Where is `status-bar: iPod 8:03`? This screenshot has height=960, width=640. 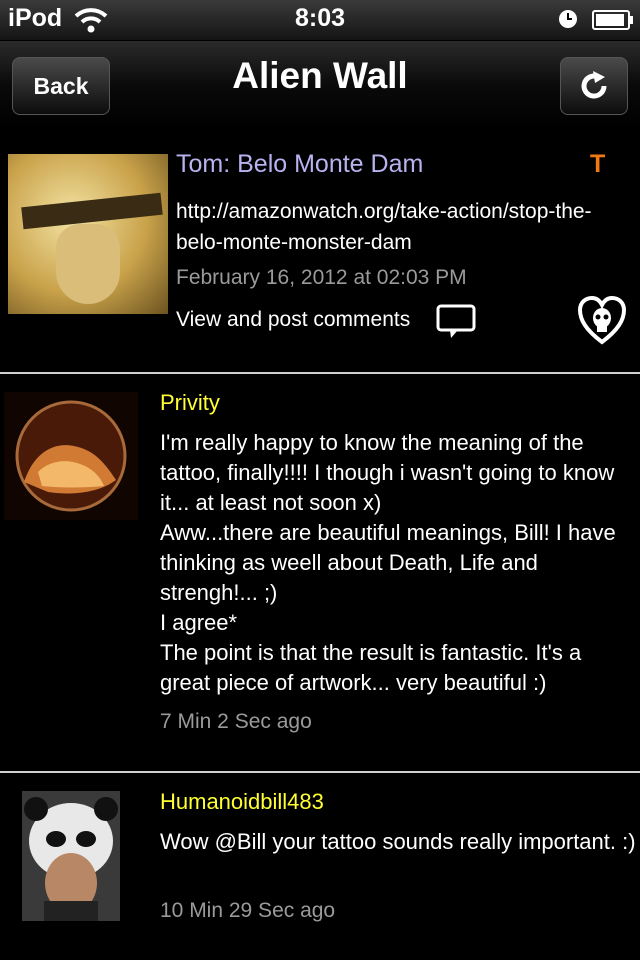
status-bar: iPod 8:03 is located at coordinates (320, 20).